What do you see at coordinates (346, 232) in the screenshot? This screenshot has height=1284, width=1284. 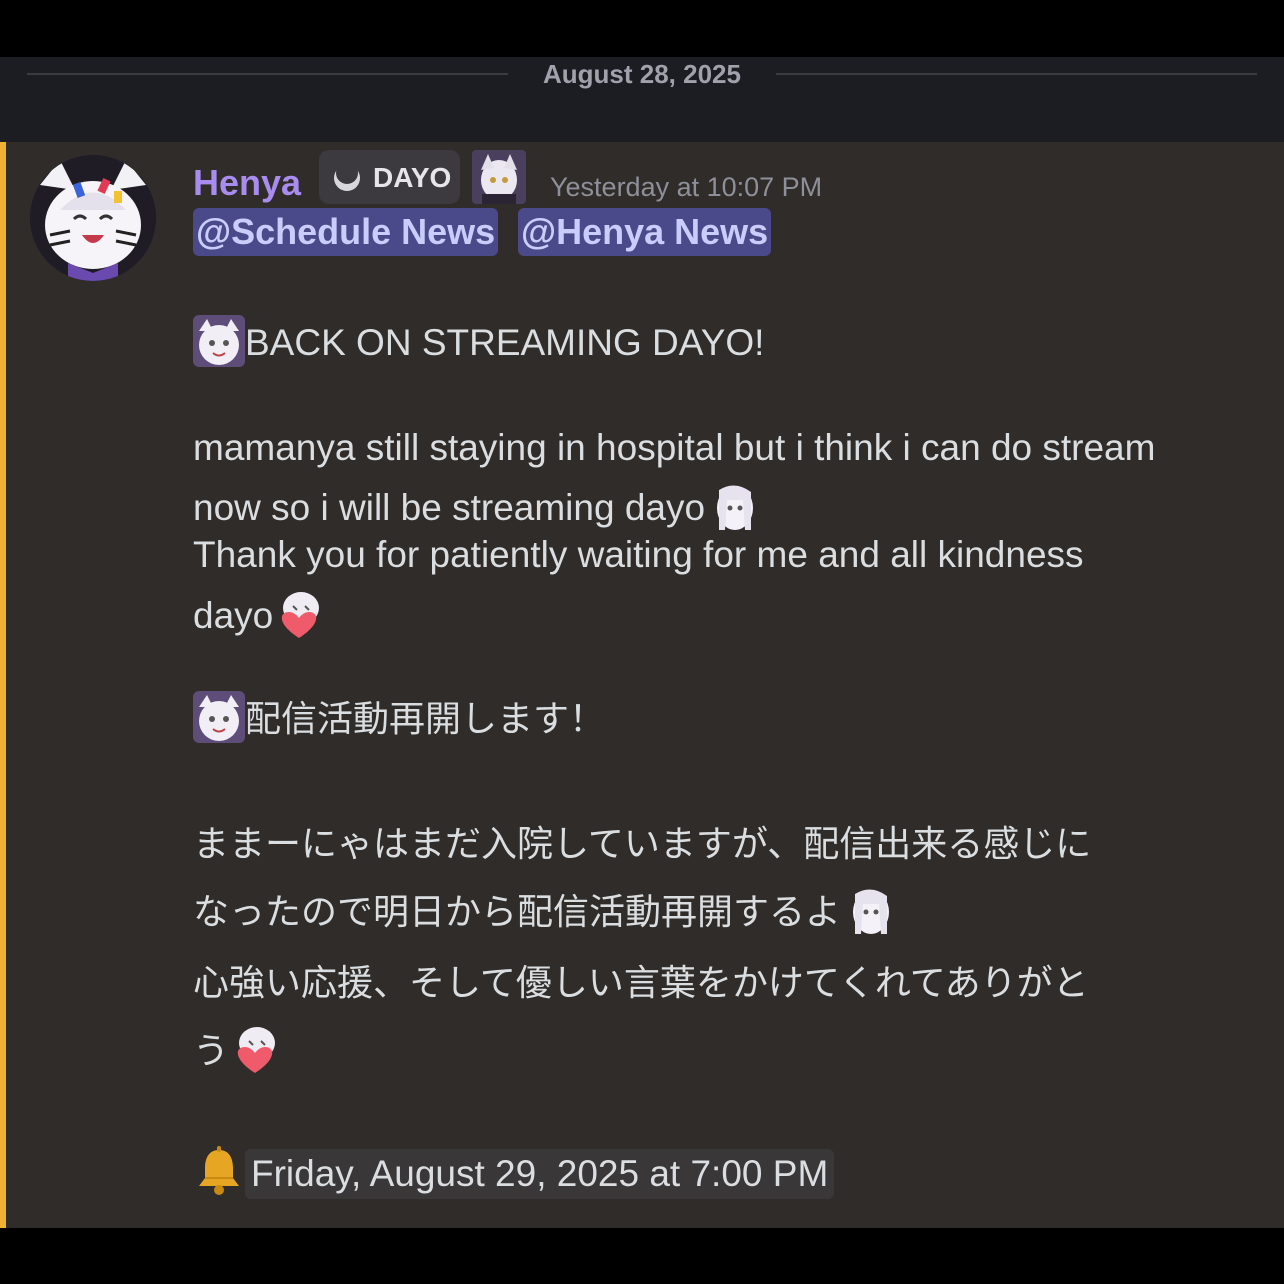 I see `mention-schedule-news: @Schedule News` at bounding box center [346, 232].